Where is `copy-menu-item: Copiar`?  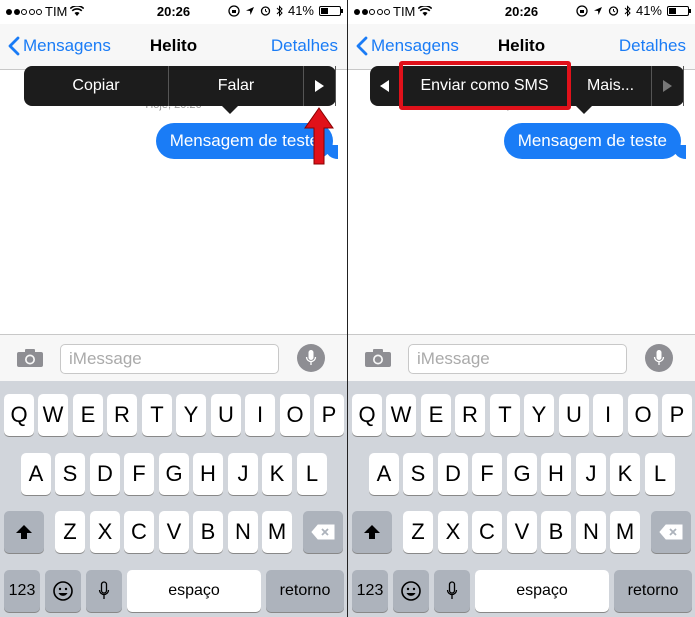 copy-menu-item: Copiar is located at coordinates (96, 86).